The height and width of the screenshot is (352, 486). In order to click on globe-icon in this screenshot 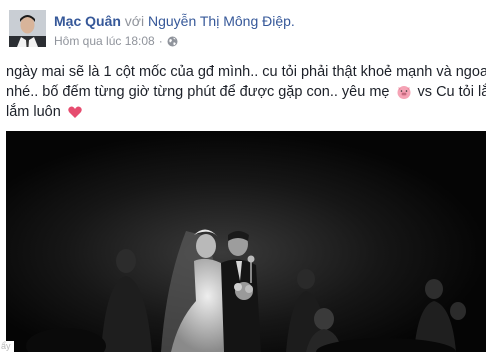, I will do `click(172, 41)`.